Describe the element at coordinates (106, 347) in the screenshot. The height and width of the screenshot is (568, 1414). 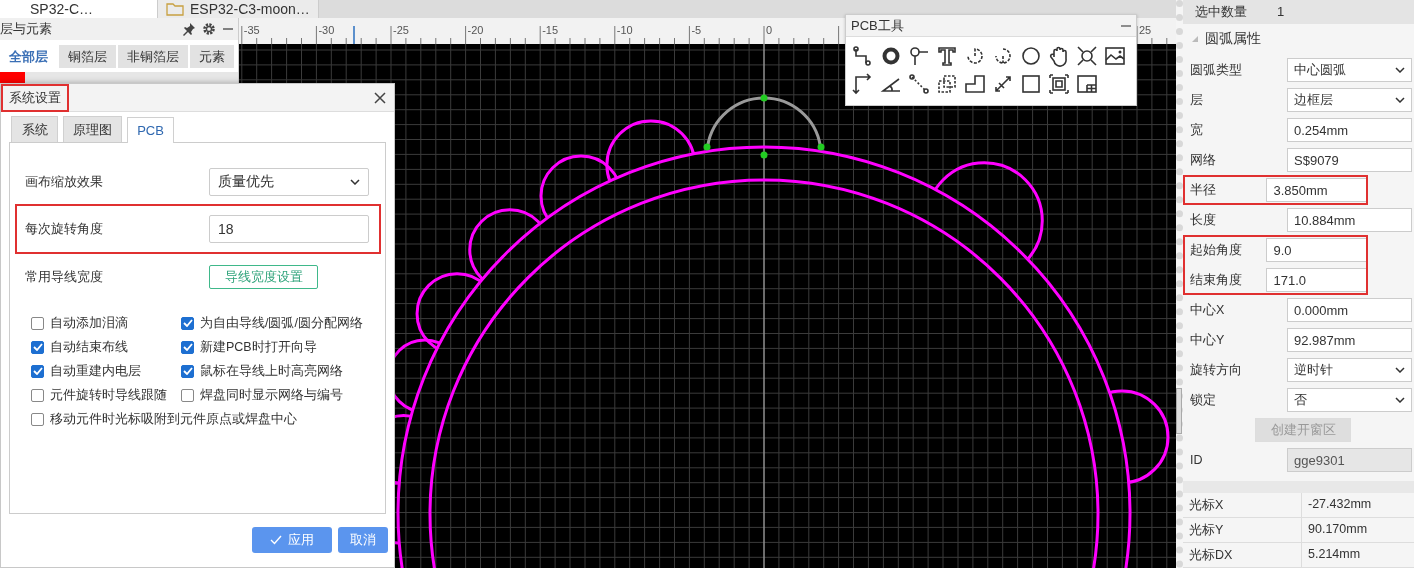
I see `checkbox-option: 自动结束布线` at that location.